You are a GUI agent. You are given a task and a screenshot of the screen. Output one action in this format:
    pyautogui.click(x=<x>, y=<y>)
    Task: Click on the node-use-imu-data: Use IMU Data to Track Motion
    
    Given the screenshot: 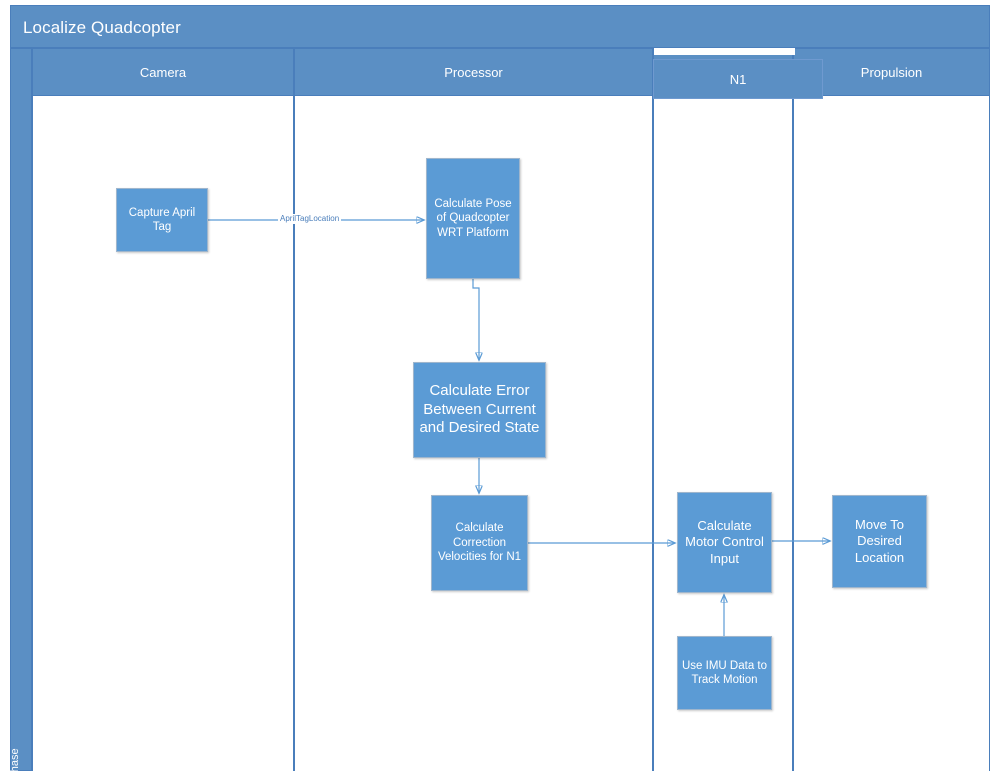 What is the action you would take?
    pyautogui.click(x=724, y=673)
    